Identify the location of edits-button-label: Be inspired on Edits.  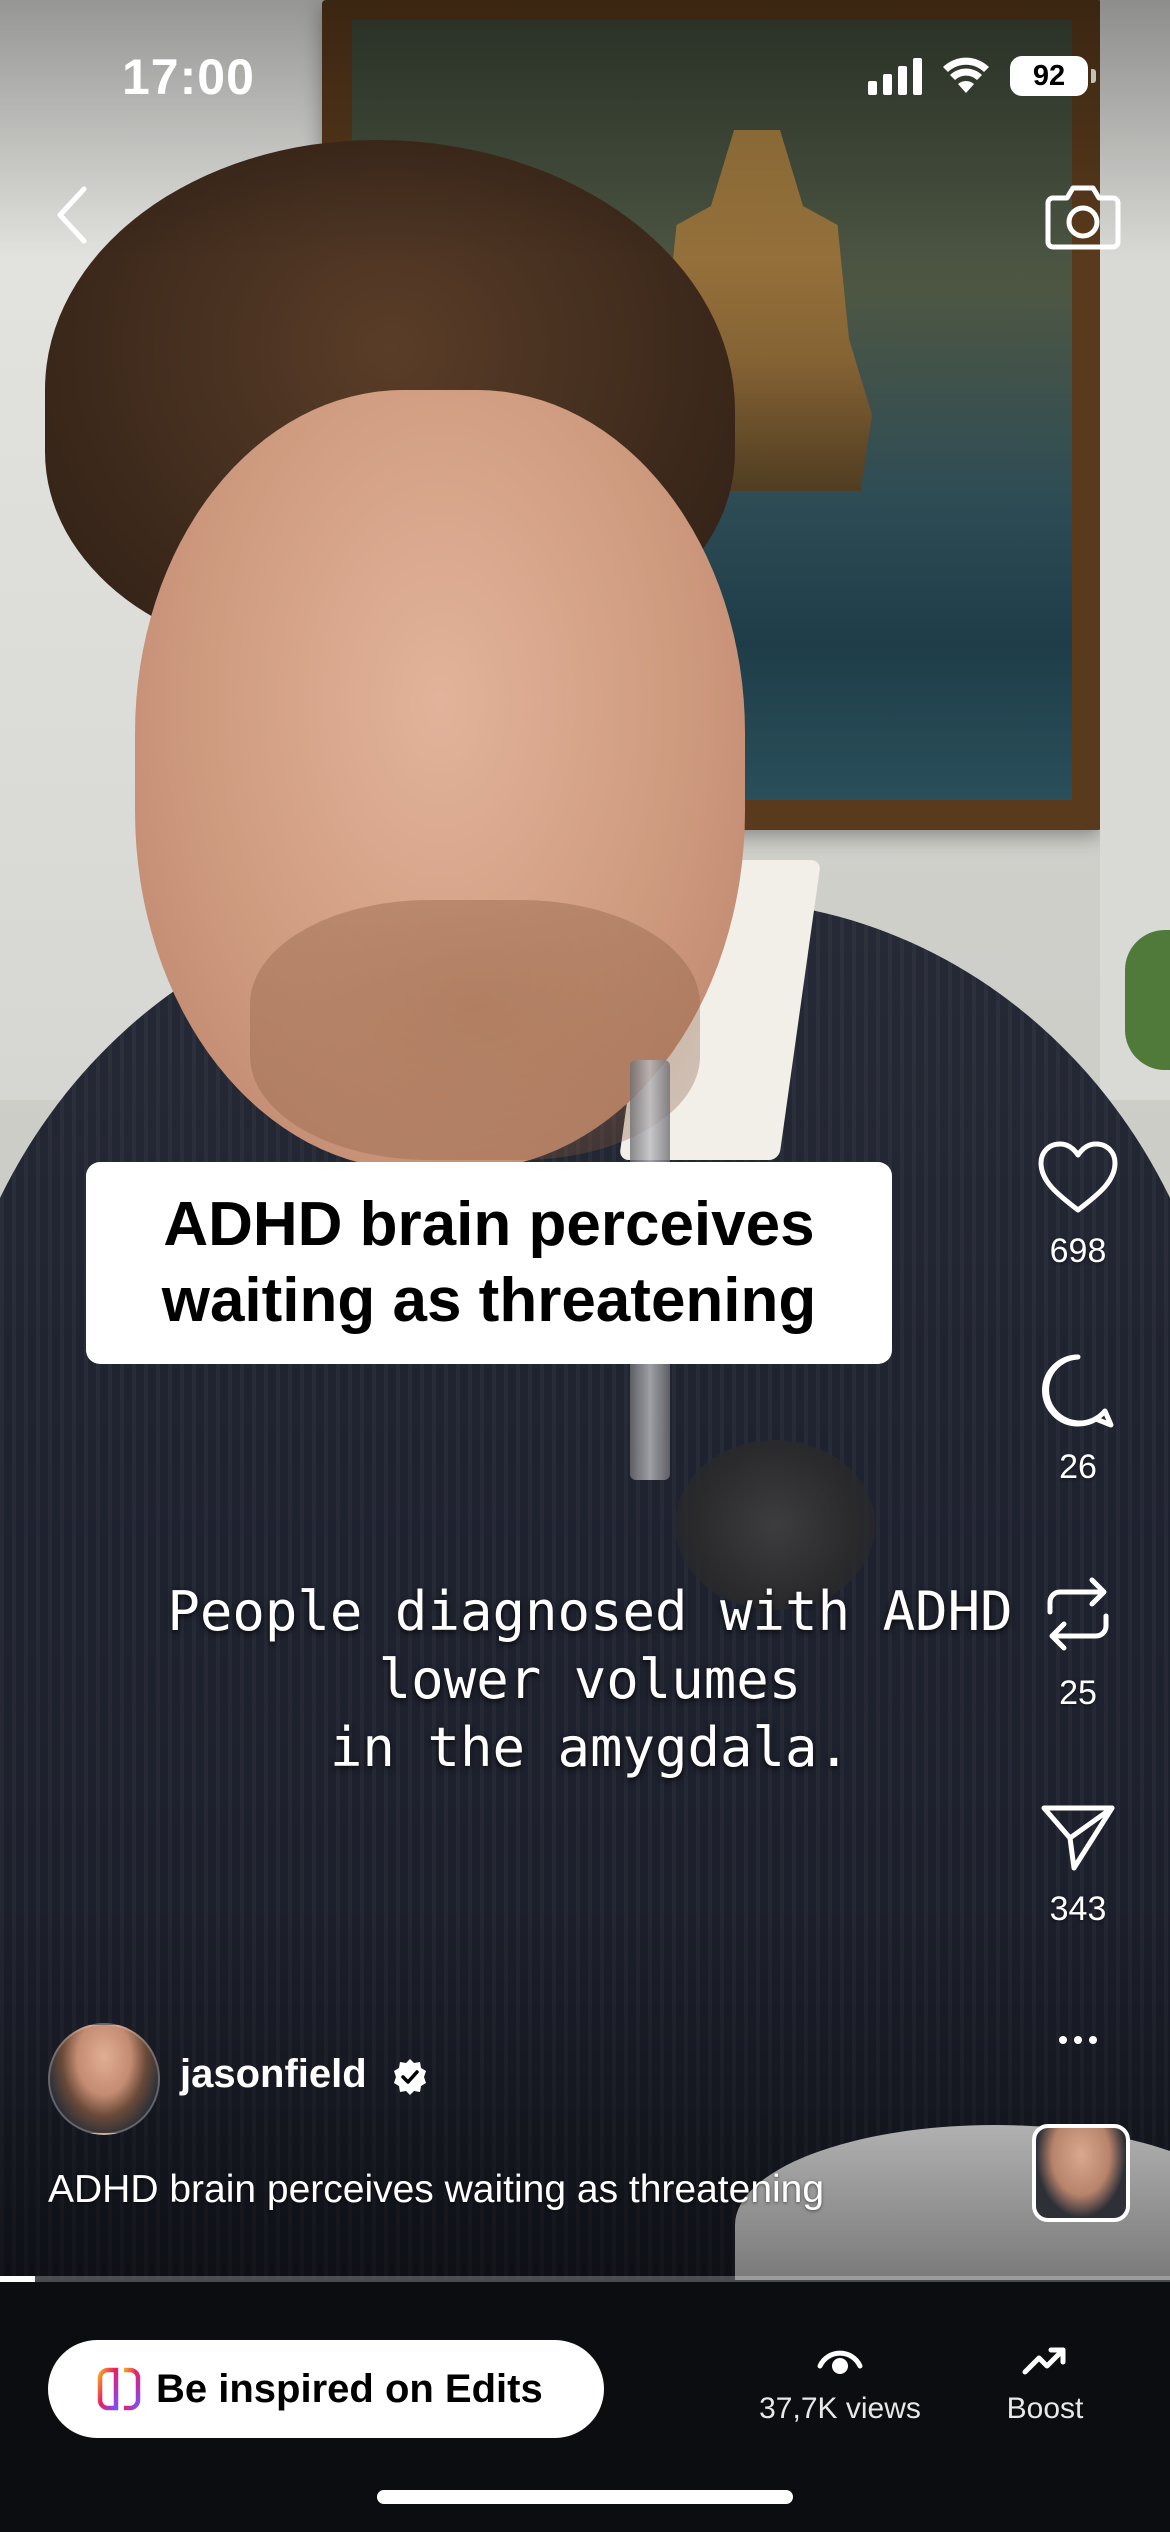
(349, 2388).